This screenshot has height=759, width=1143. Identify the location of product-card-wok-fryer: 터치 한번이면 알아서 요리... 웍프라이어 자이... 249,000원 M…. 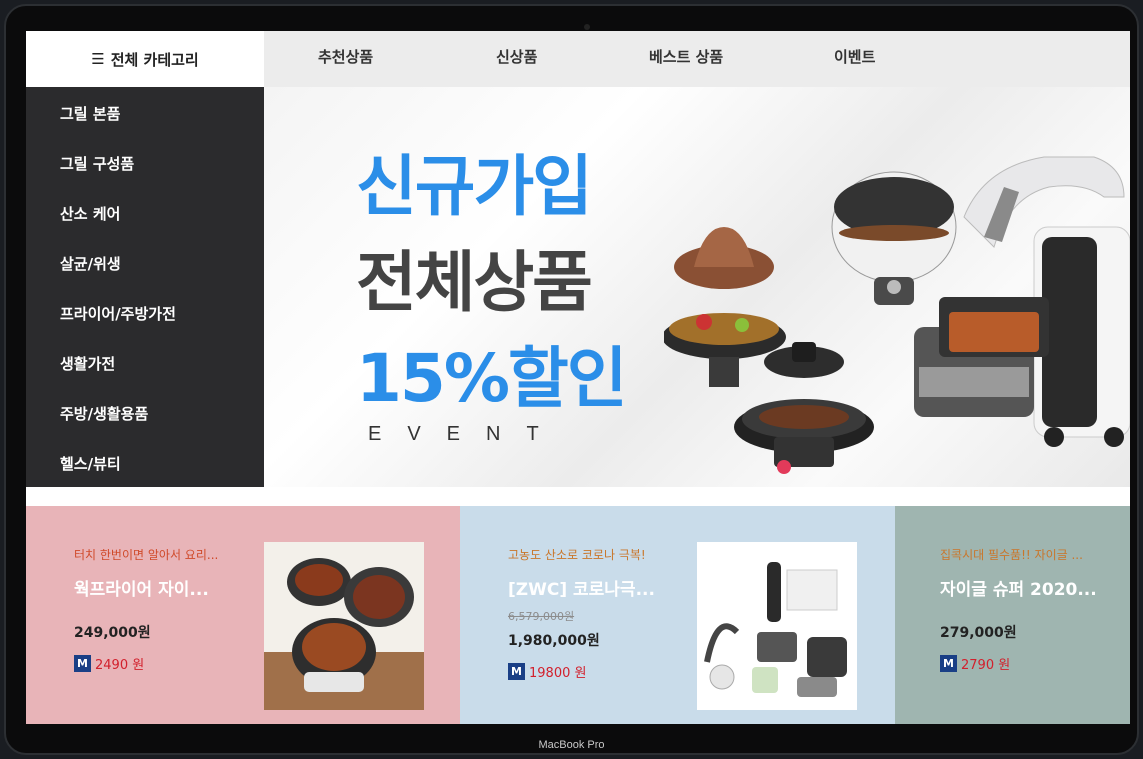
(243, 615).